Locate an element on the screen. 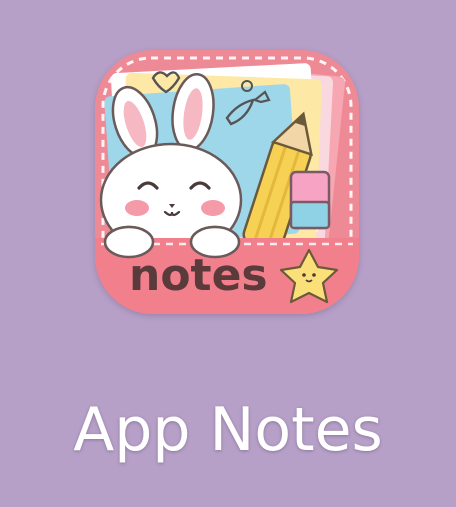 This screenshot has height=507, width=456. app-label: App Notes is located at coordinates (228, 430).